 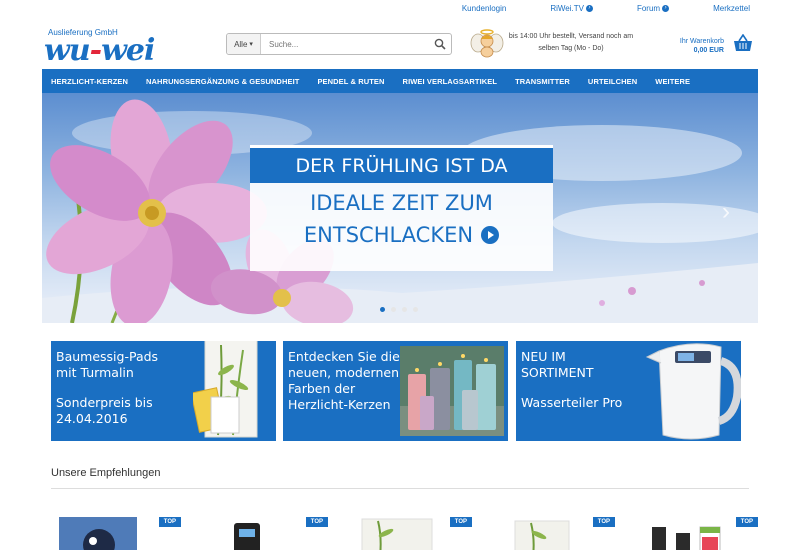 What do you see at coordinates (708, 50) in the screenshot?
I see `cart-total: 0,00 EUR` at bounding box center [708, 50].